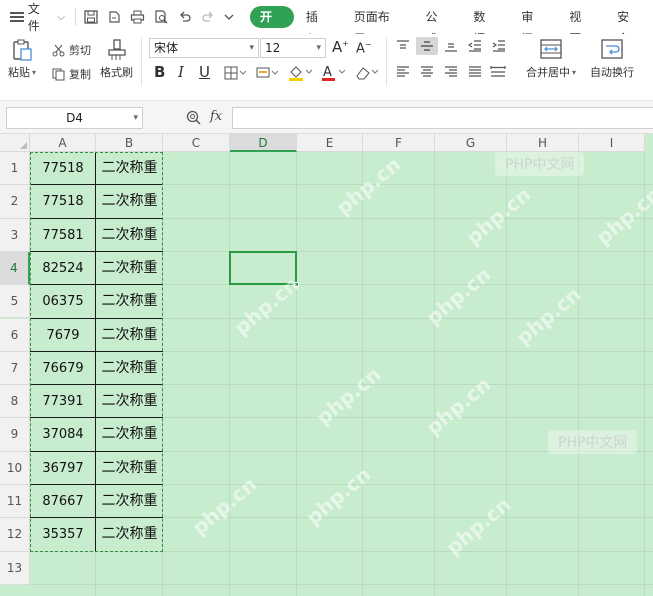 The image size is (653, 596). I want to click on quick-access-toolbar, so click(154, 17).